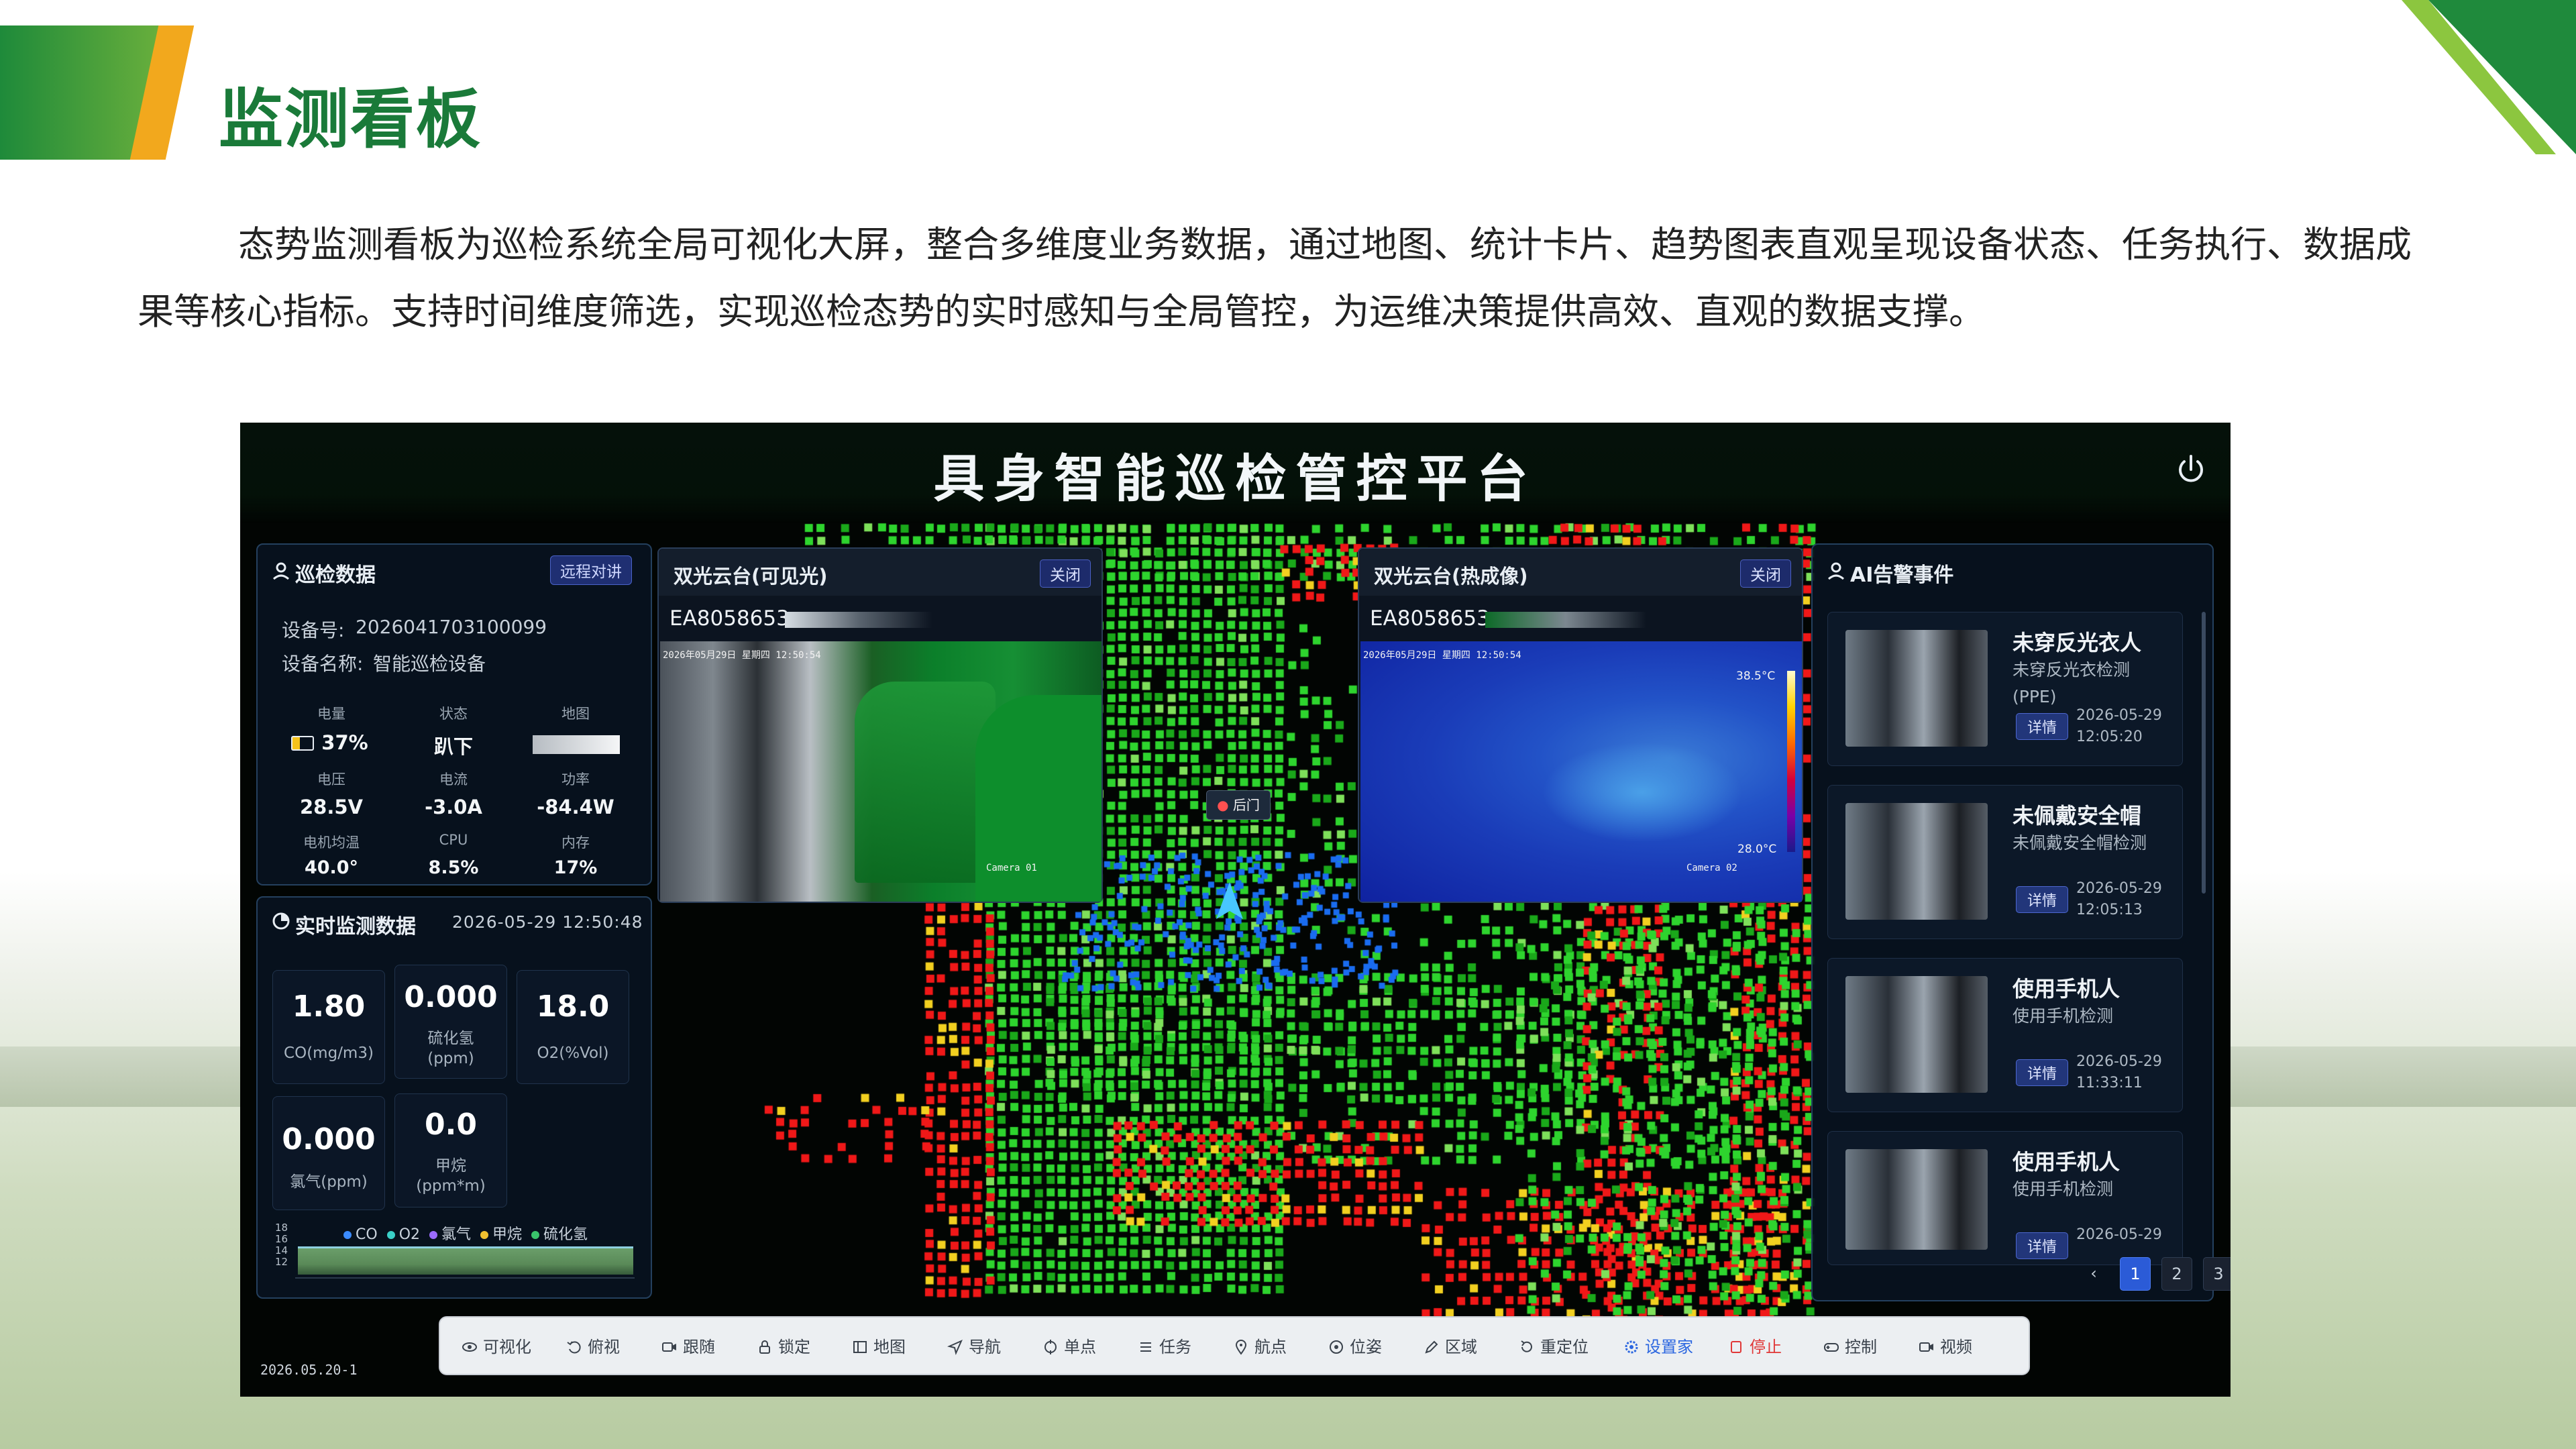  I want to click on page-prev-button: ‹, so click(2093, 1274).